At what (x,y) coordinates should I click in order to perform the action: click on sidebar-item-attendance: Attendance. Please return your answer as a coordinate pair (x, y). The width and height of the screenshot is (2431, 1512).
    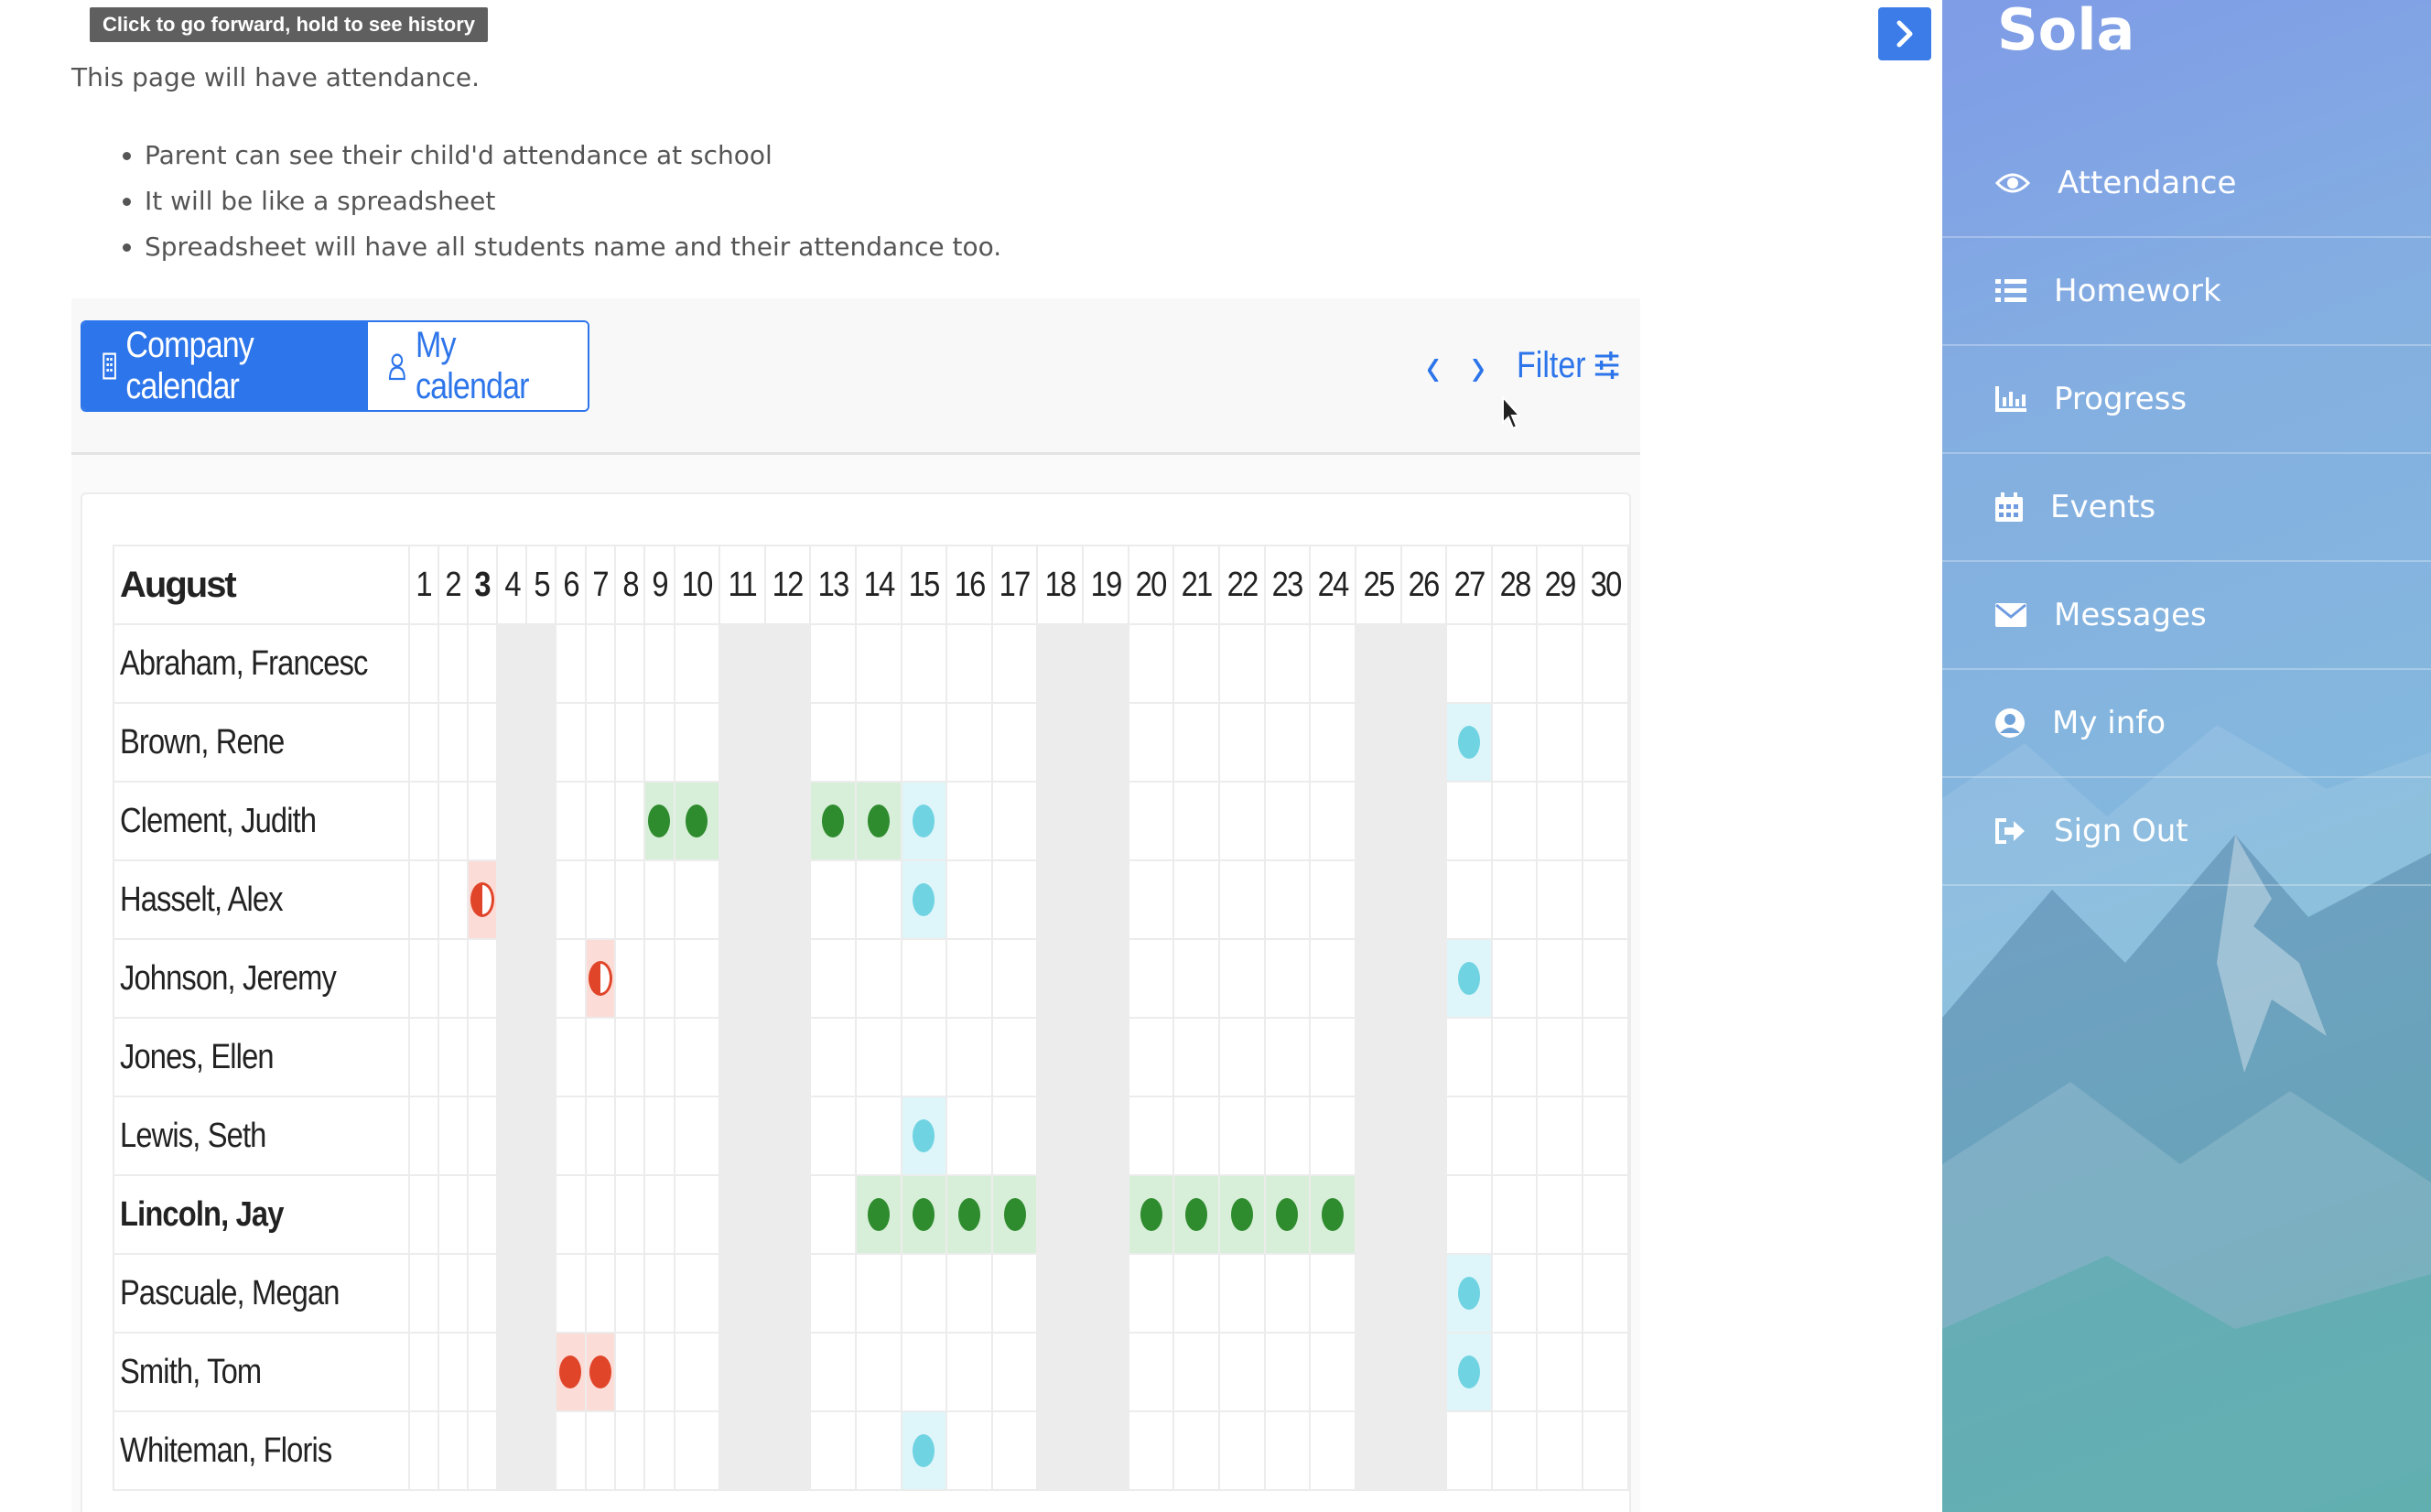
    Looking at the image, I should click on (2186, 184).